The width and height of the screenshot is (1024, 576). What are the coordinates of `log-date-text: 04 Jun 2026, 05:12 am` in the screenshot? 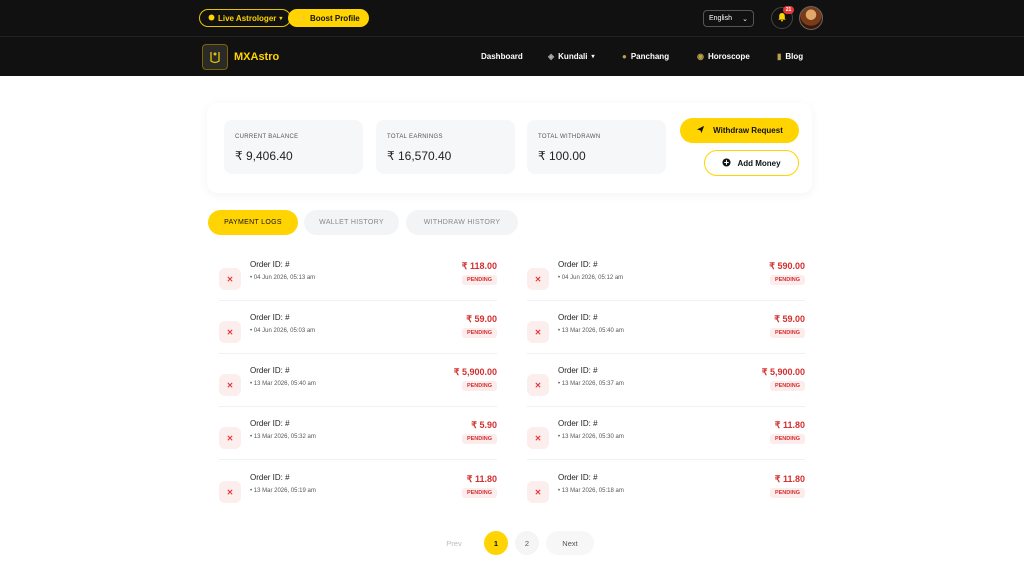 It's located at (592, 278).